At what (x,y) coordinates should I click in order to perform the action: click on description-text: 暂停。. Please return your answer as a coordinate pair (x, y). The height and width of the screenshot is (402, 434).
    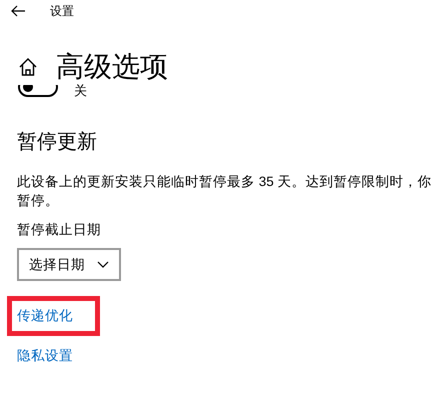
    Looking at the image, I should click on (38, 201).